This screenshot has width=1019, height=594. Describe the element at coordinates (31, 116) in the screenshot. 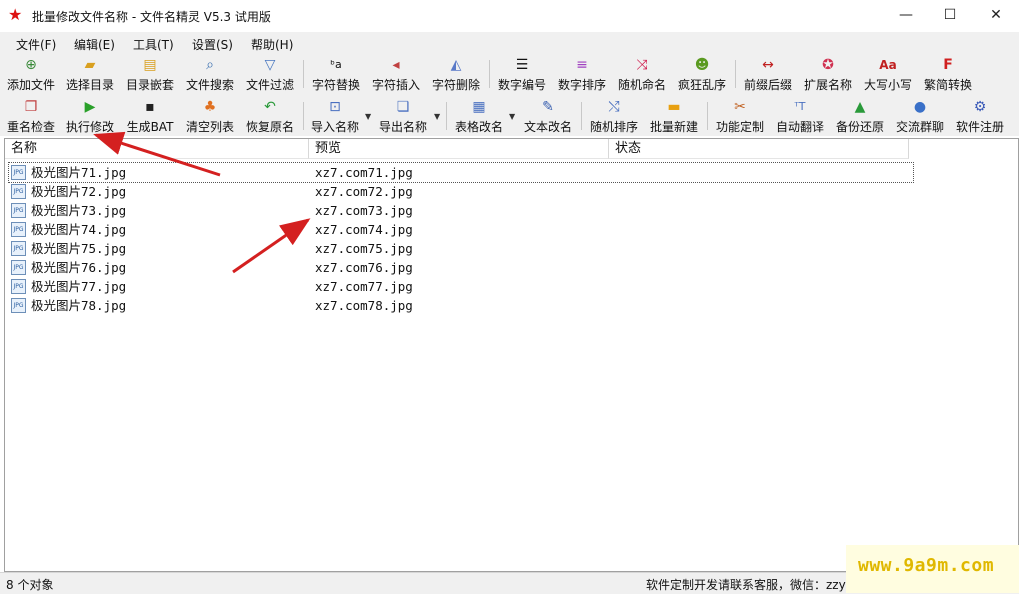

I see `duplicate-check-button: ❐ 重名检查` at that location.